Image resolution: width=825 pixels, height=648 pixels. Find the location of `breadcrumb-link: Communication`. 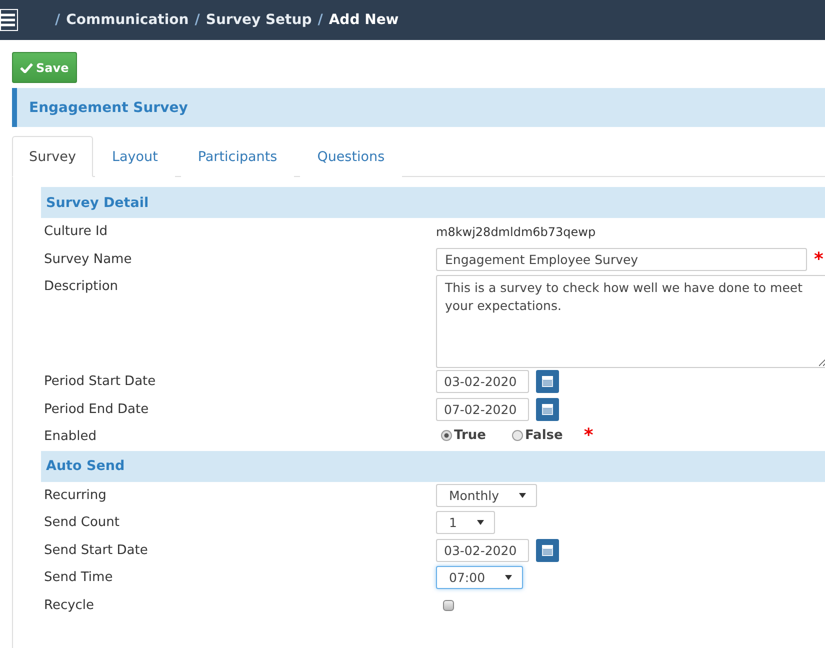

breadcrumb-link: Communication is located at coordinates (127, 20).